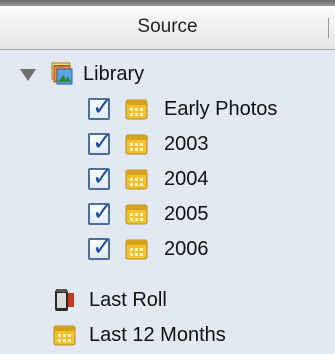  I want to click on tree-item-label: 2006, so click(186, 249).